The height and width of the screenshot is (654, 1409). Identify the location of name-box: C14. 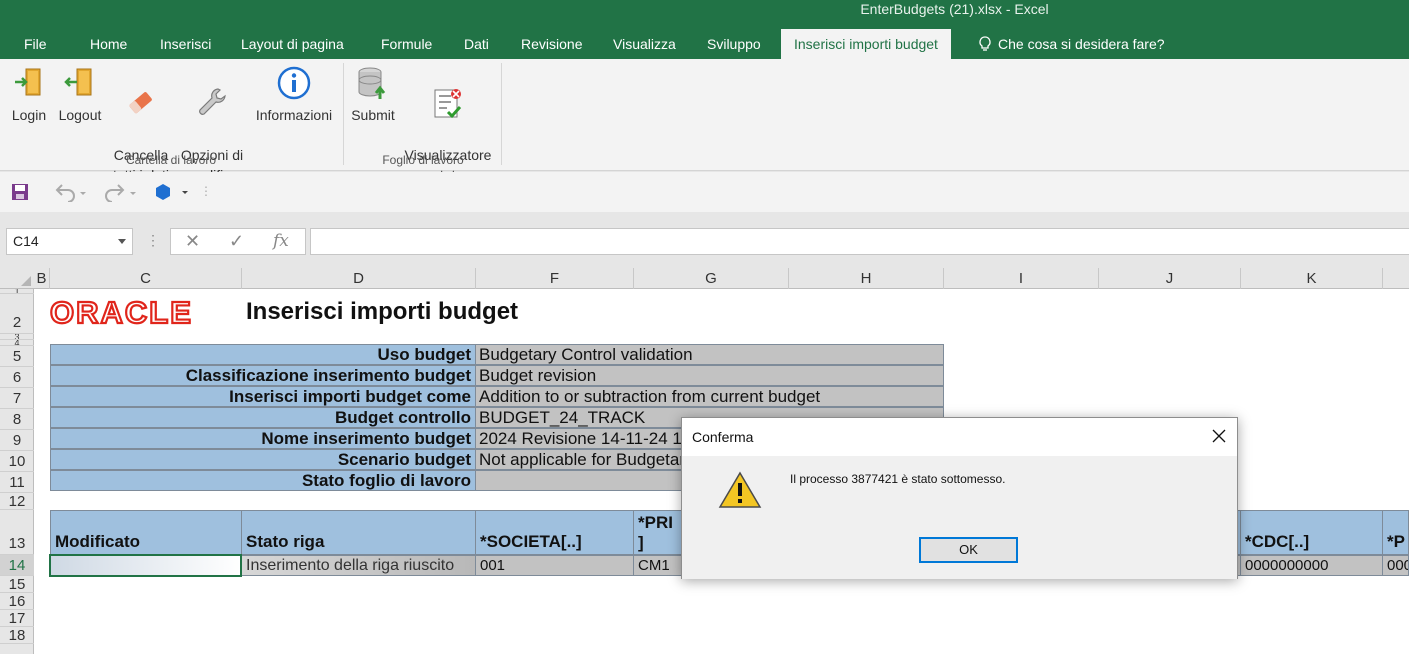
(69, 241).